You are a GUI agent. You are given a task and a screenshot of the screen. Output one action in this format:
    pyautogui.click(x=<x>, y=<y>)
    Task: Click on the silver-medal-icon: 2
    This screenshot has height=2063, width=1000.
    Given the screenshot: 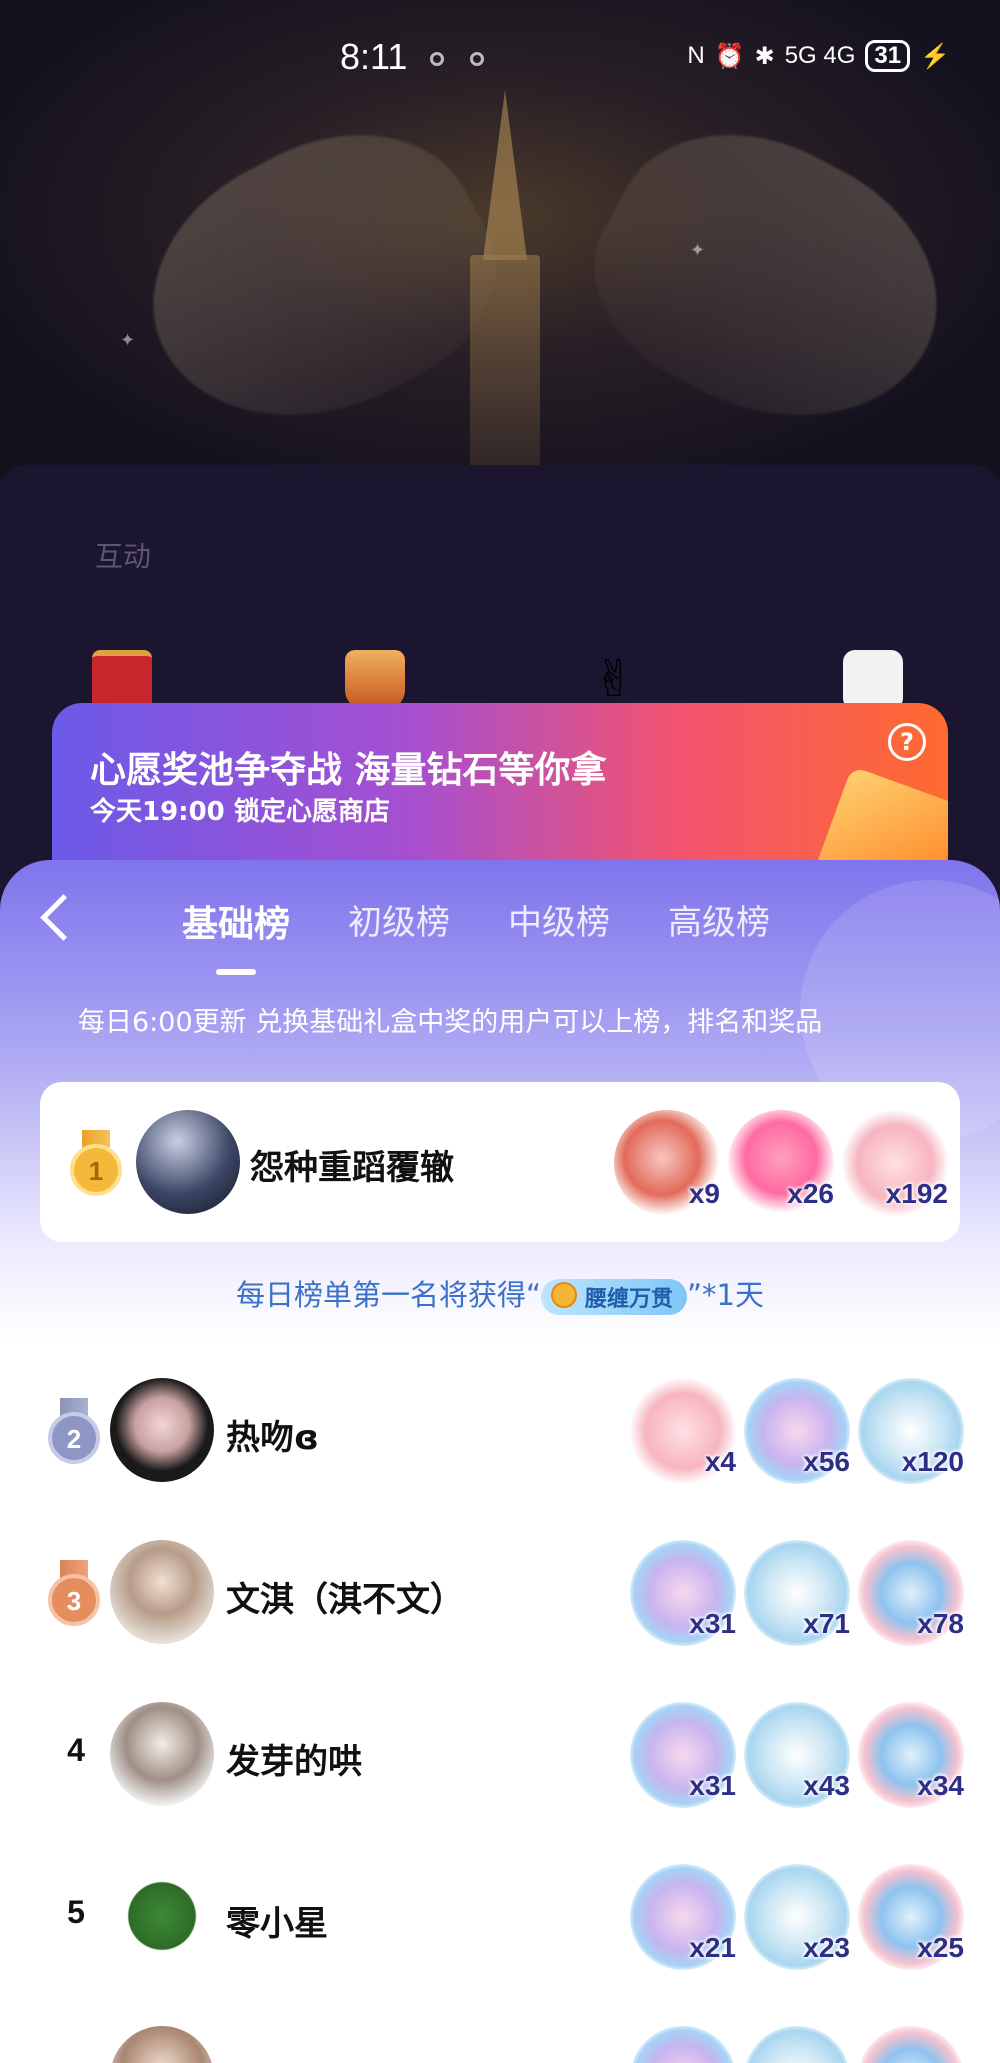 What is the action you would take?
    pyautogui.click(x=74, y=1431)
    